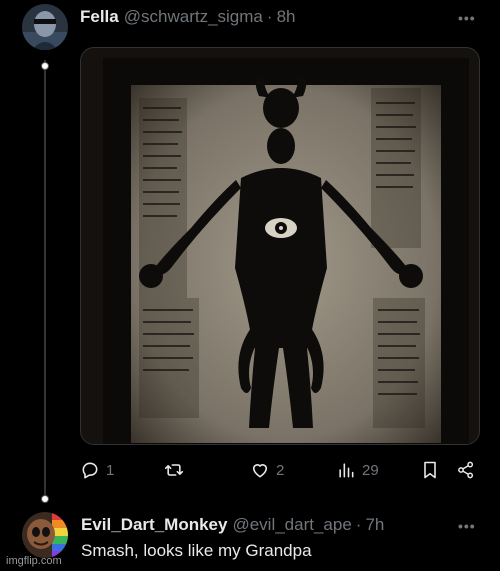  I want to click on avatar, so click(45, 27).